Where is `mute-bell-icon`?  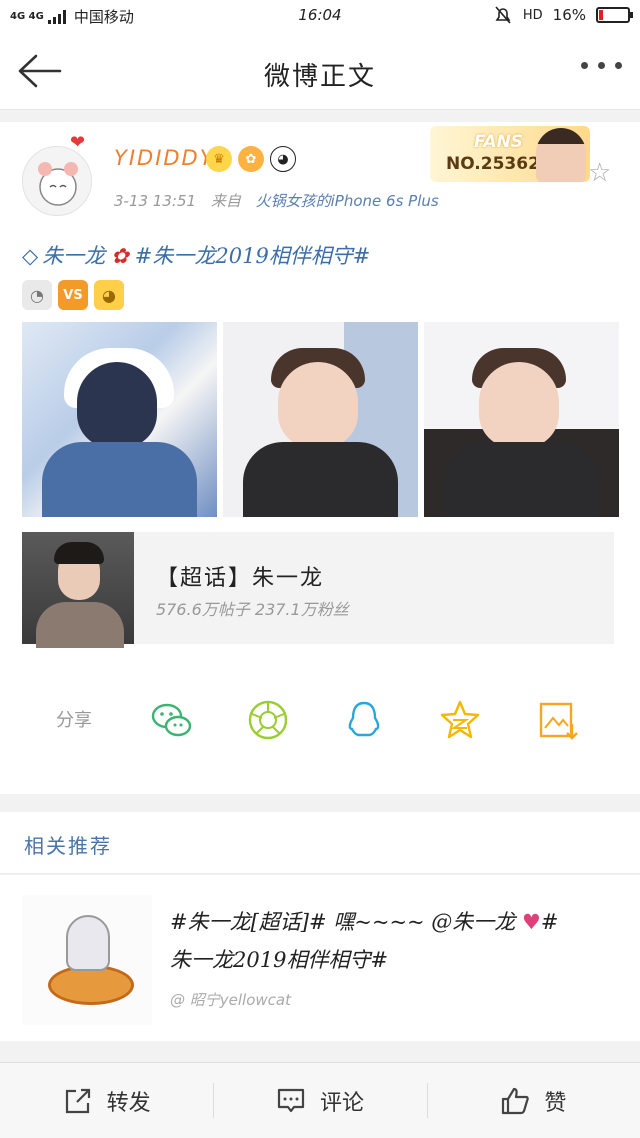
mute-bell-icon is located at coordinates (503, 15).